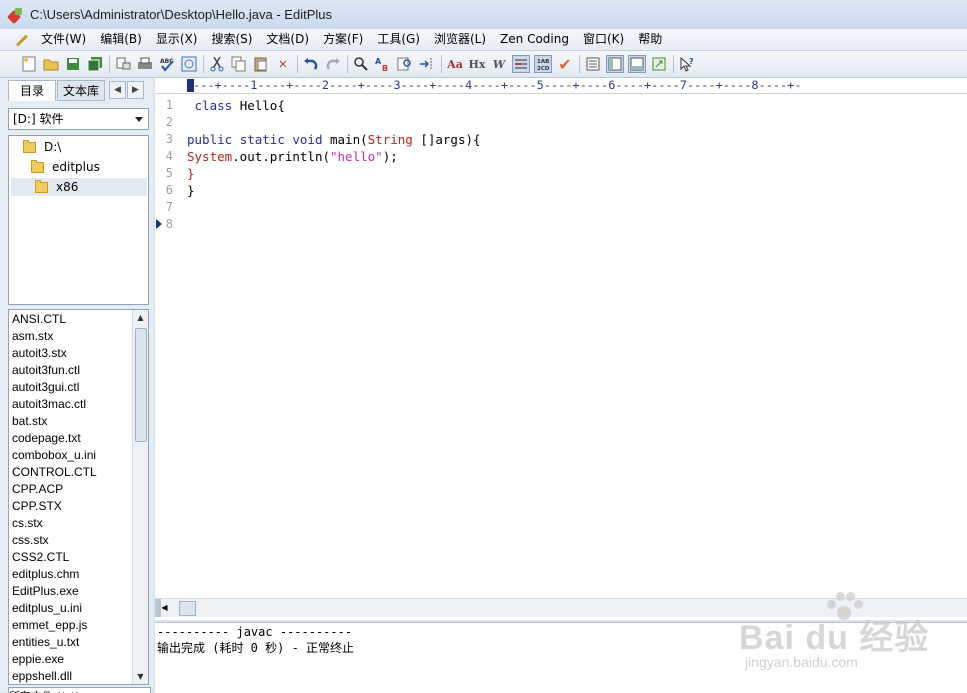 The width and height of the screenshot is (967, 693). What do you see at coordinates (385, 68) in the screenshot?
I see `svg-text: B` at bounding box center [385, 68].